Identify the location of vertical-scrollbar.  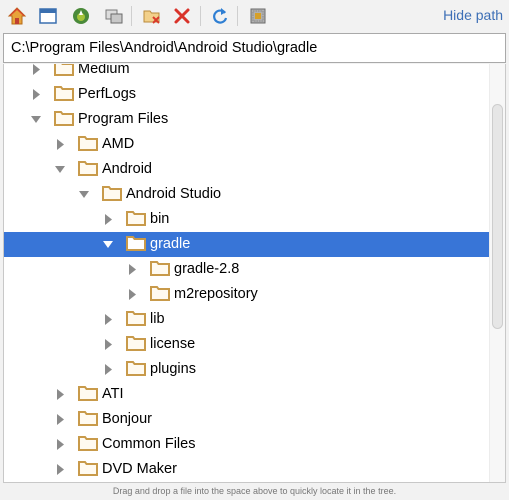
(497, 273).